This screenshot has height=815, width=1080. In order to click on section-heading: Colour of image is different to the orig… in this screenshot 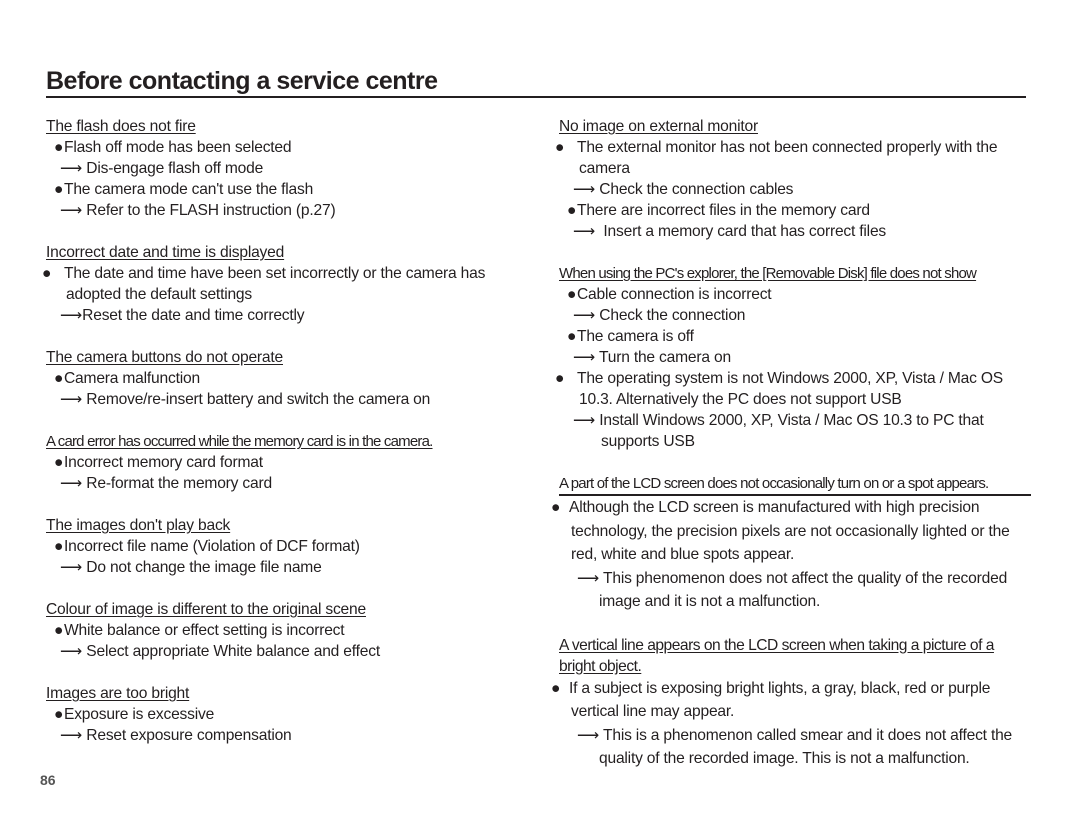, I will do `click(206, 609)`.